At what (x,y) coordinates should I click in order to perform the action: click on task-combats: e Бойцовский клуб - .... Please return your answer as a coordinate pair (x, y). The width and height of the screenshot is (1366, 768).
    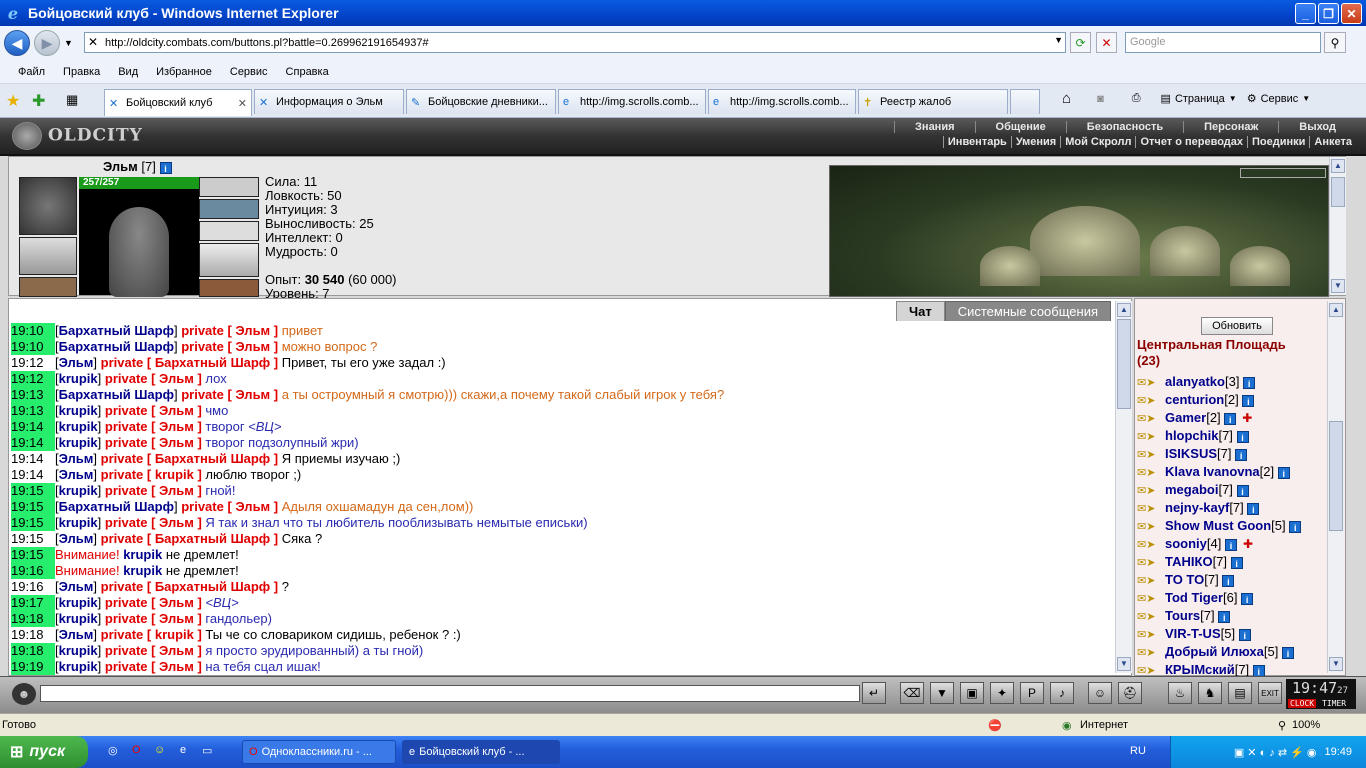
    Looking at the image, I should click on (481, 752).